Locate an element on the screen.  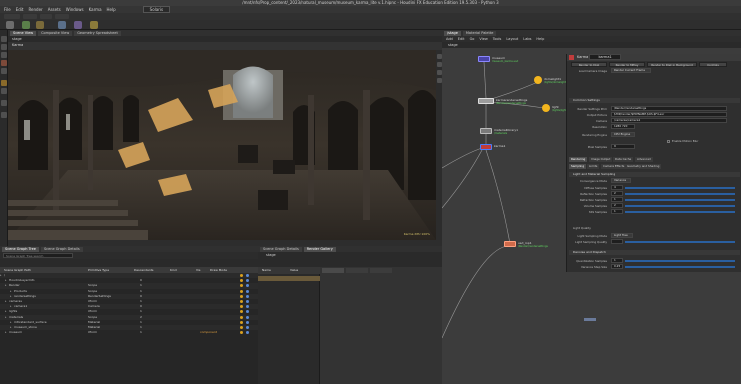
handle-tool-icon is located at coordinates (4, 71).